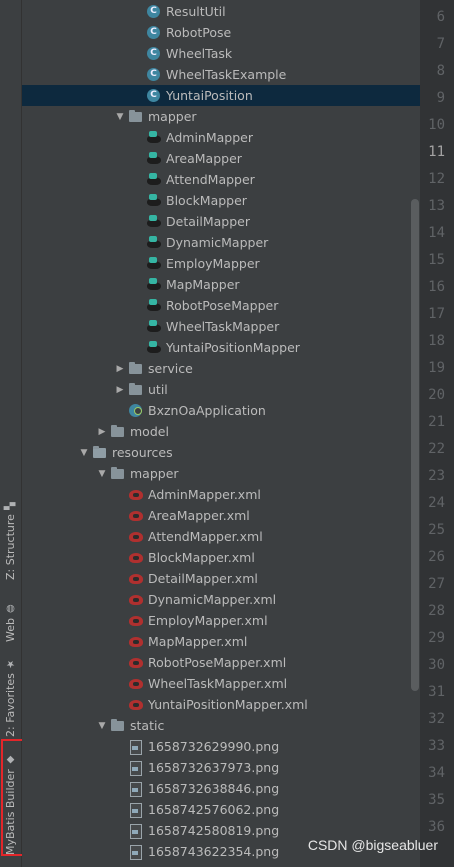  I want to click on tree-row: AttendMapper, so click(221, 179).